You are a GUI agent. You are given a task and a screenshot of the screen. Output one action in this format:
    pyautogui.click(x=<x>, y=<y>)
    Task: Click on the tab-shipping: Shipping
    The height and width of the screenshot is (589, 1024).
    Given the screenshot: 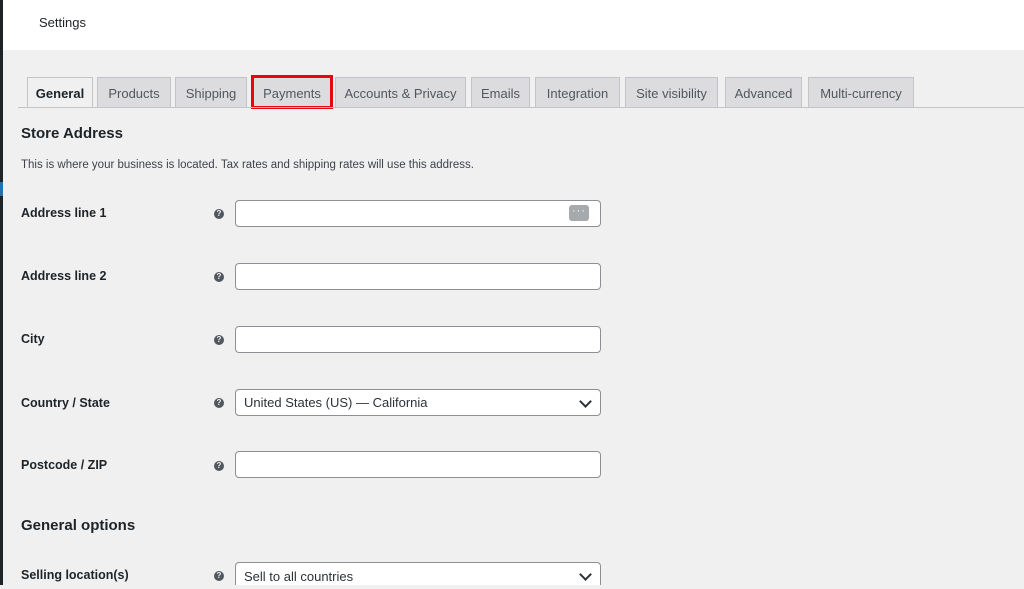 What is the action you would take?
    pyautogui.click(x=211, y=92)
    